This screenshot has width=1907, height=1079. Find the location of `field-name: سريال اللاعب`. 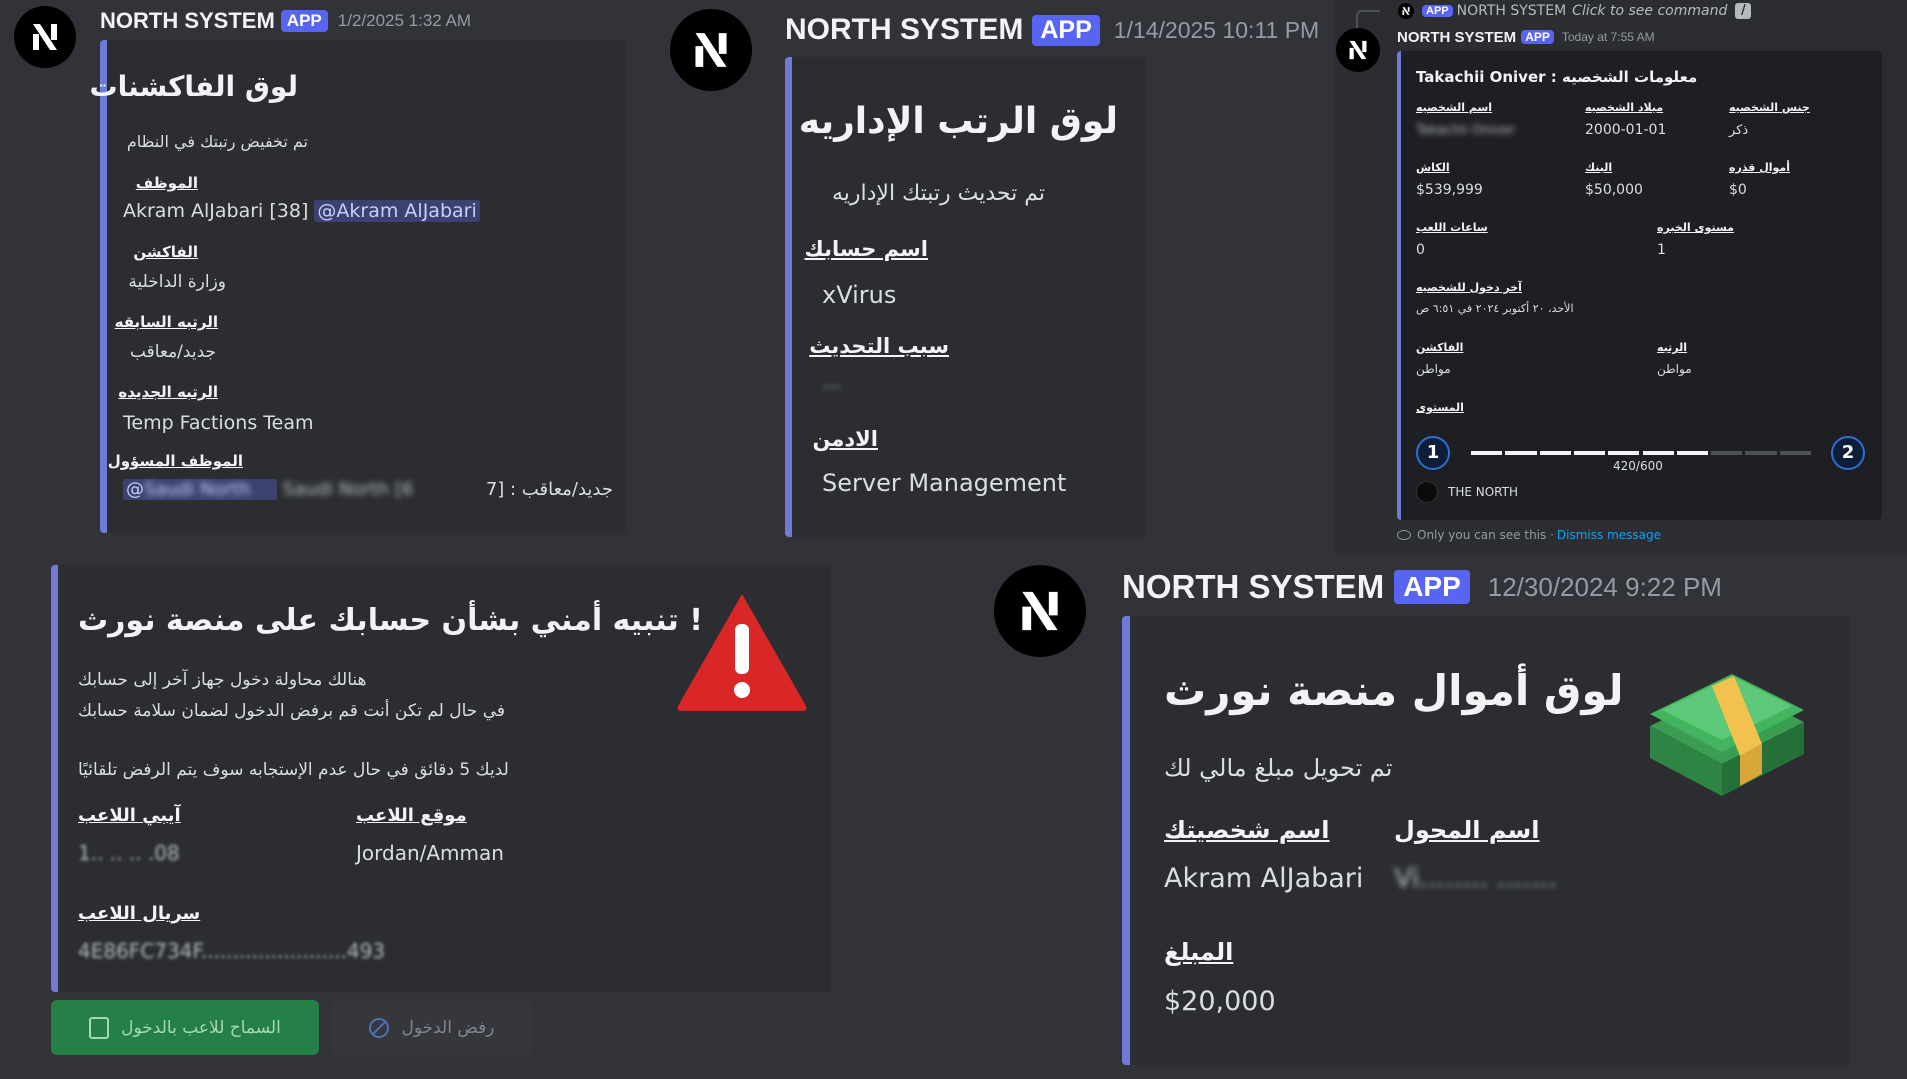

field-name: سريال اللاعب is located at coordinates (139, 913).